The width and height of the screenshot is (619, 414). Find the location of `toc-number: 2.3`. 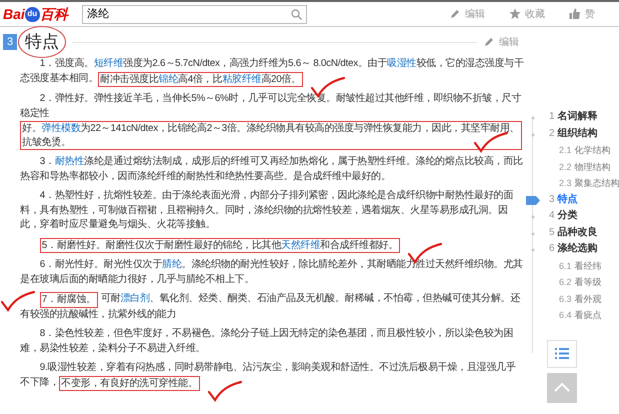

toc-number: 2.3 is located at coordinates (565, 183).